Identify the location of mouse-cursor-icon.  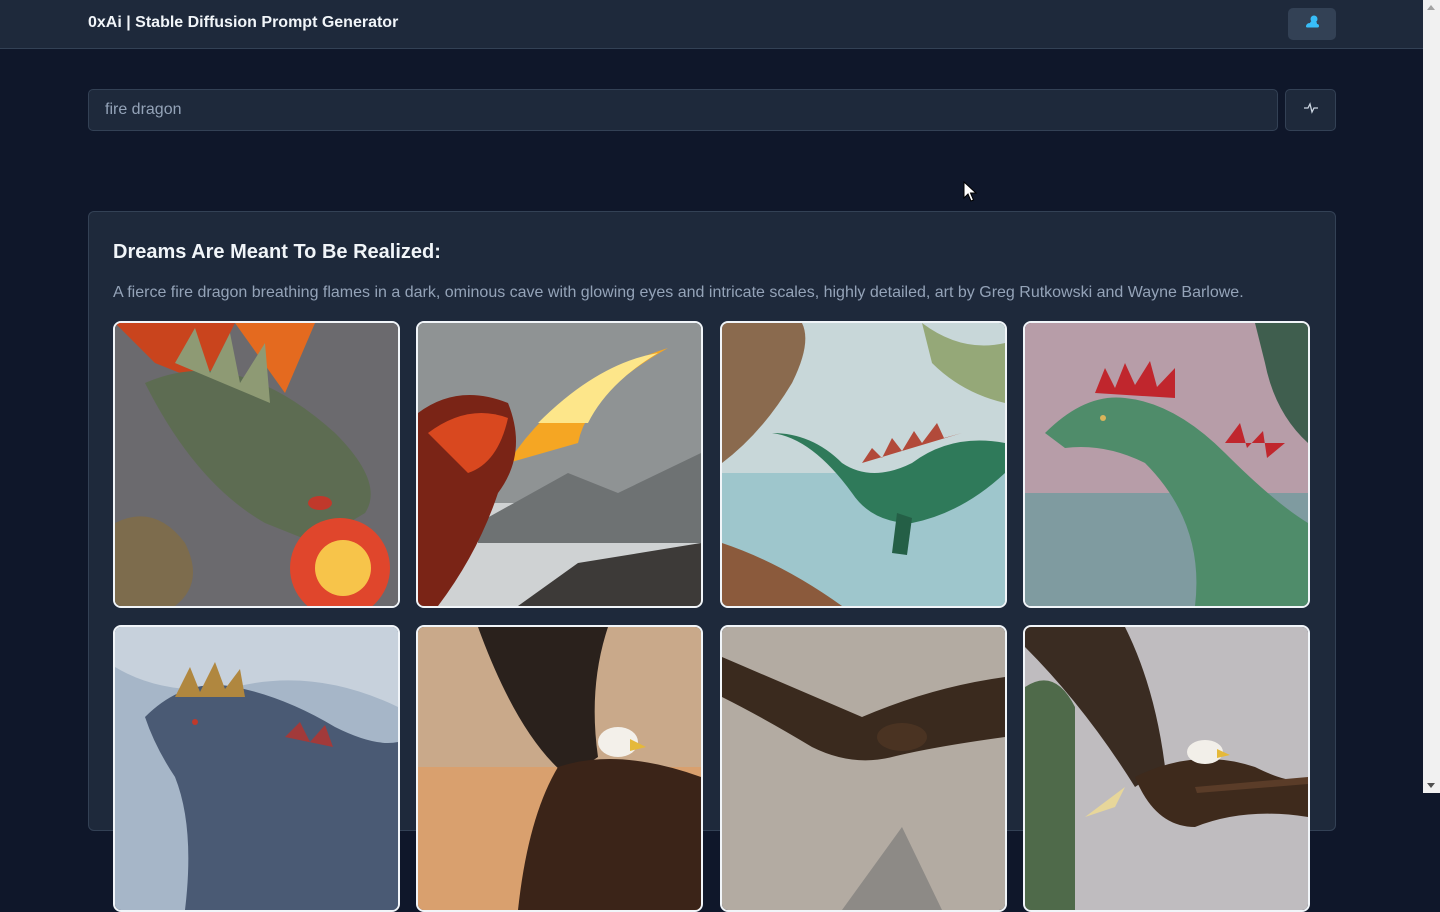
(970, 194).